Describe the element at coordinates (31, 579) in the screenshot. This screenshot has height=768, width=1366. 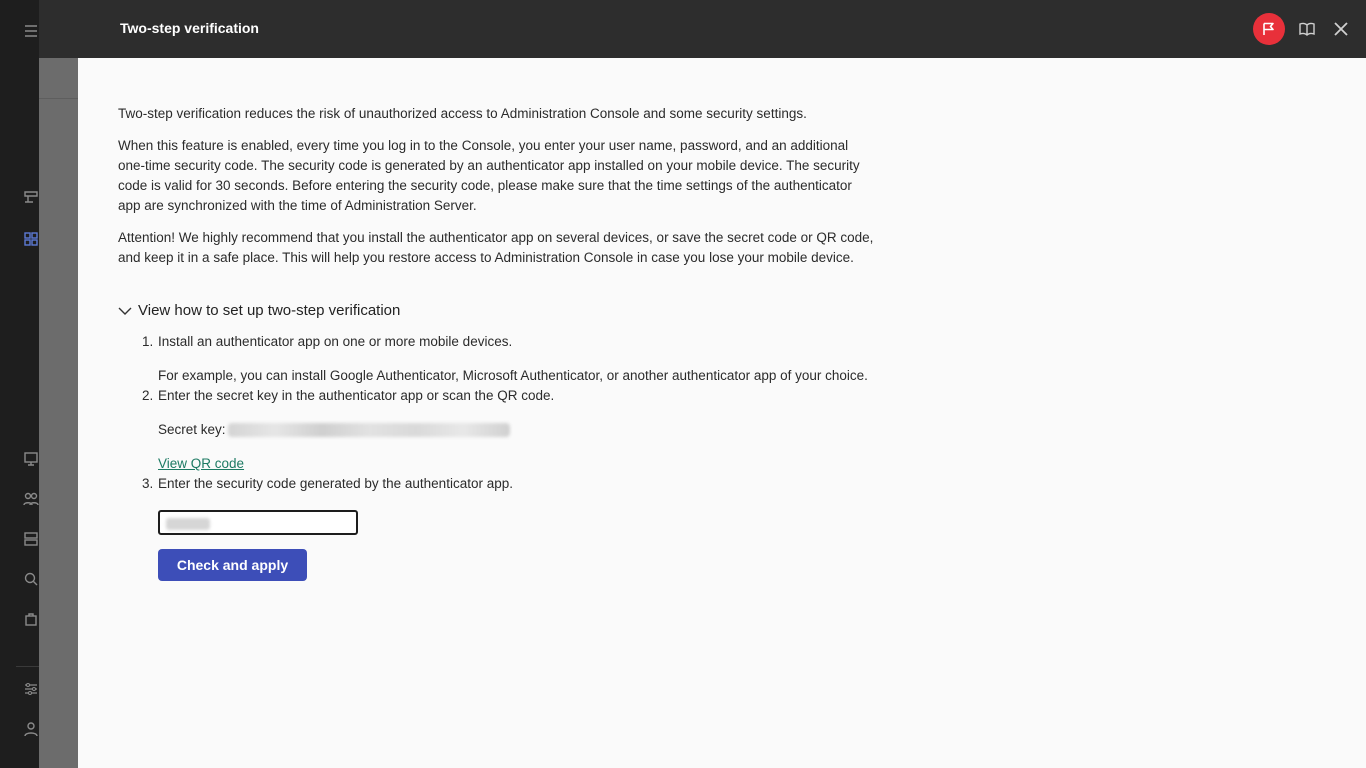
I see `search-icon` at that location.